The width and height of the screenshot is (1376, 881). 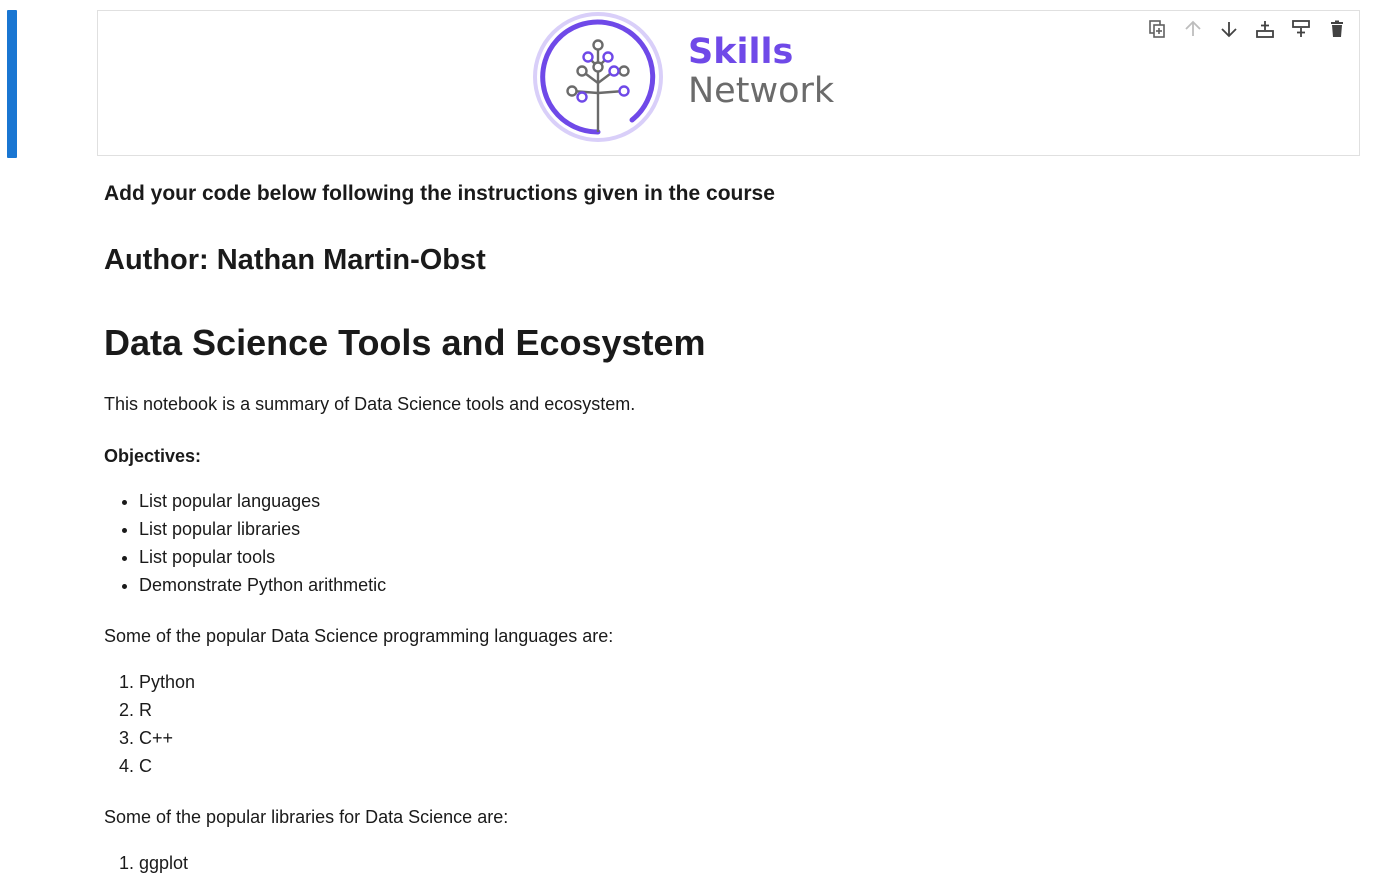 I want to click on list-item: Demonstrate Python arithmetic, so click(x=262, y=585).